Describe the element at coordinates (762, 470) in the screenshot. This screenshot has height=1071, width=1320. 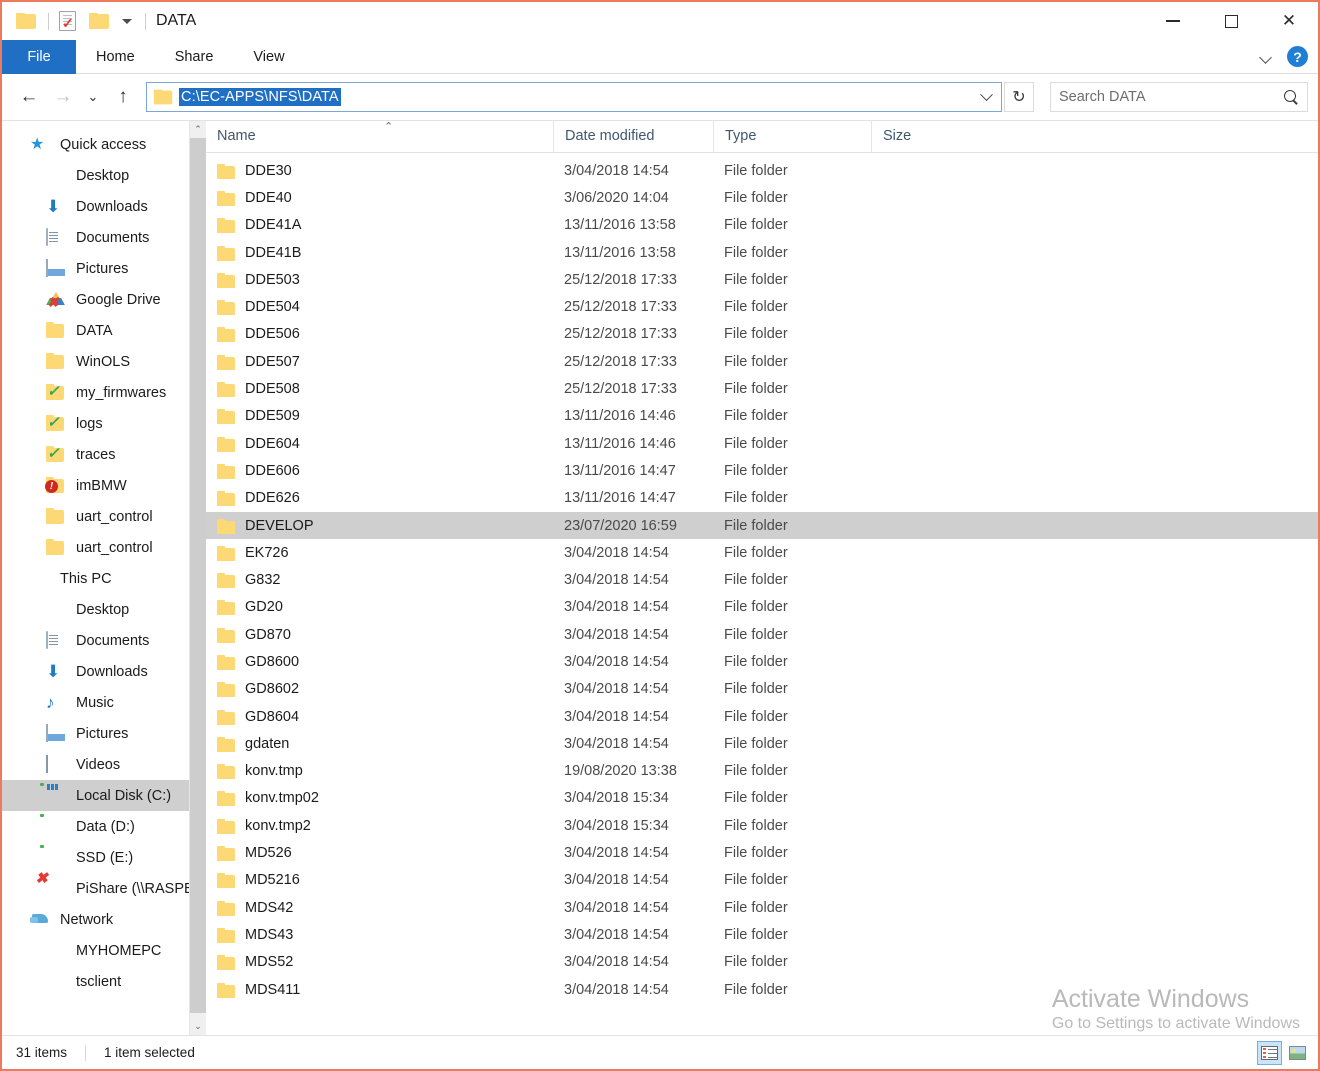
I see `table-row: DDE606 13/11/2016 14:47 File folder` at that location.